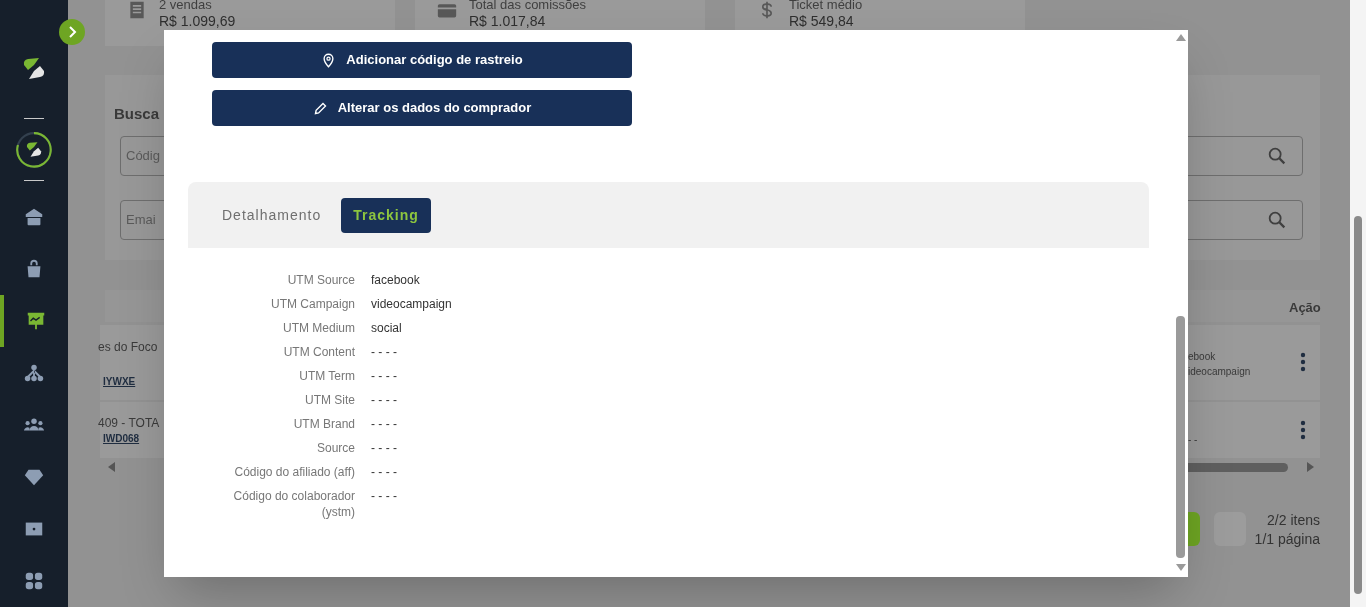 The height and width of the screenshot is (607, 1366). What do you see at coordinates (36, 321) in the screenshot?
I see `presentation-icon` at bounding box center [36, 321].